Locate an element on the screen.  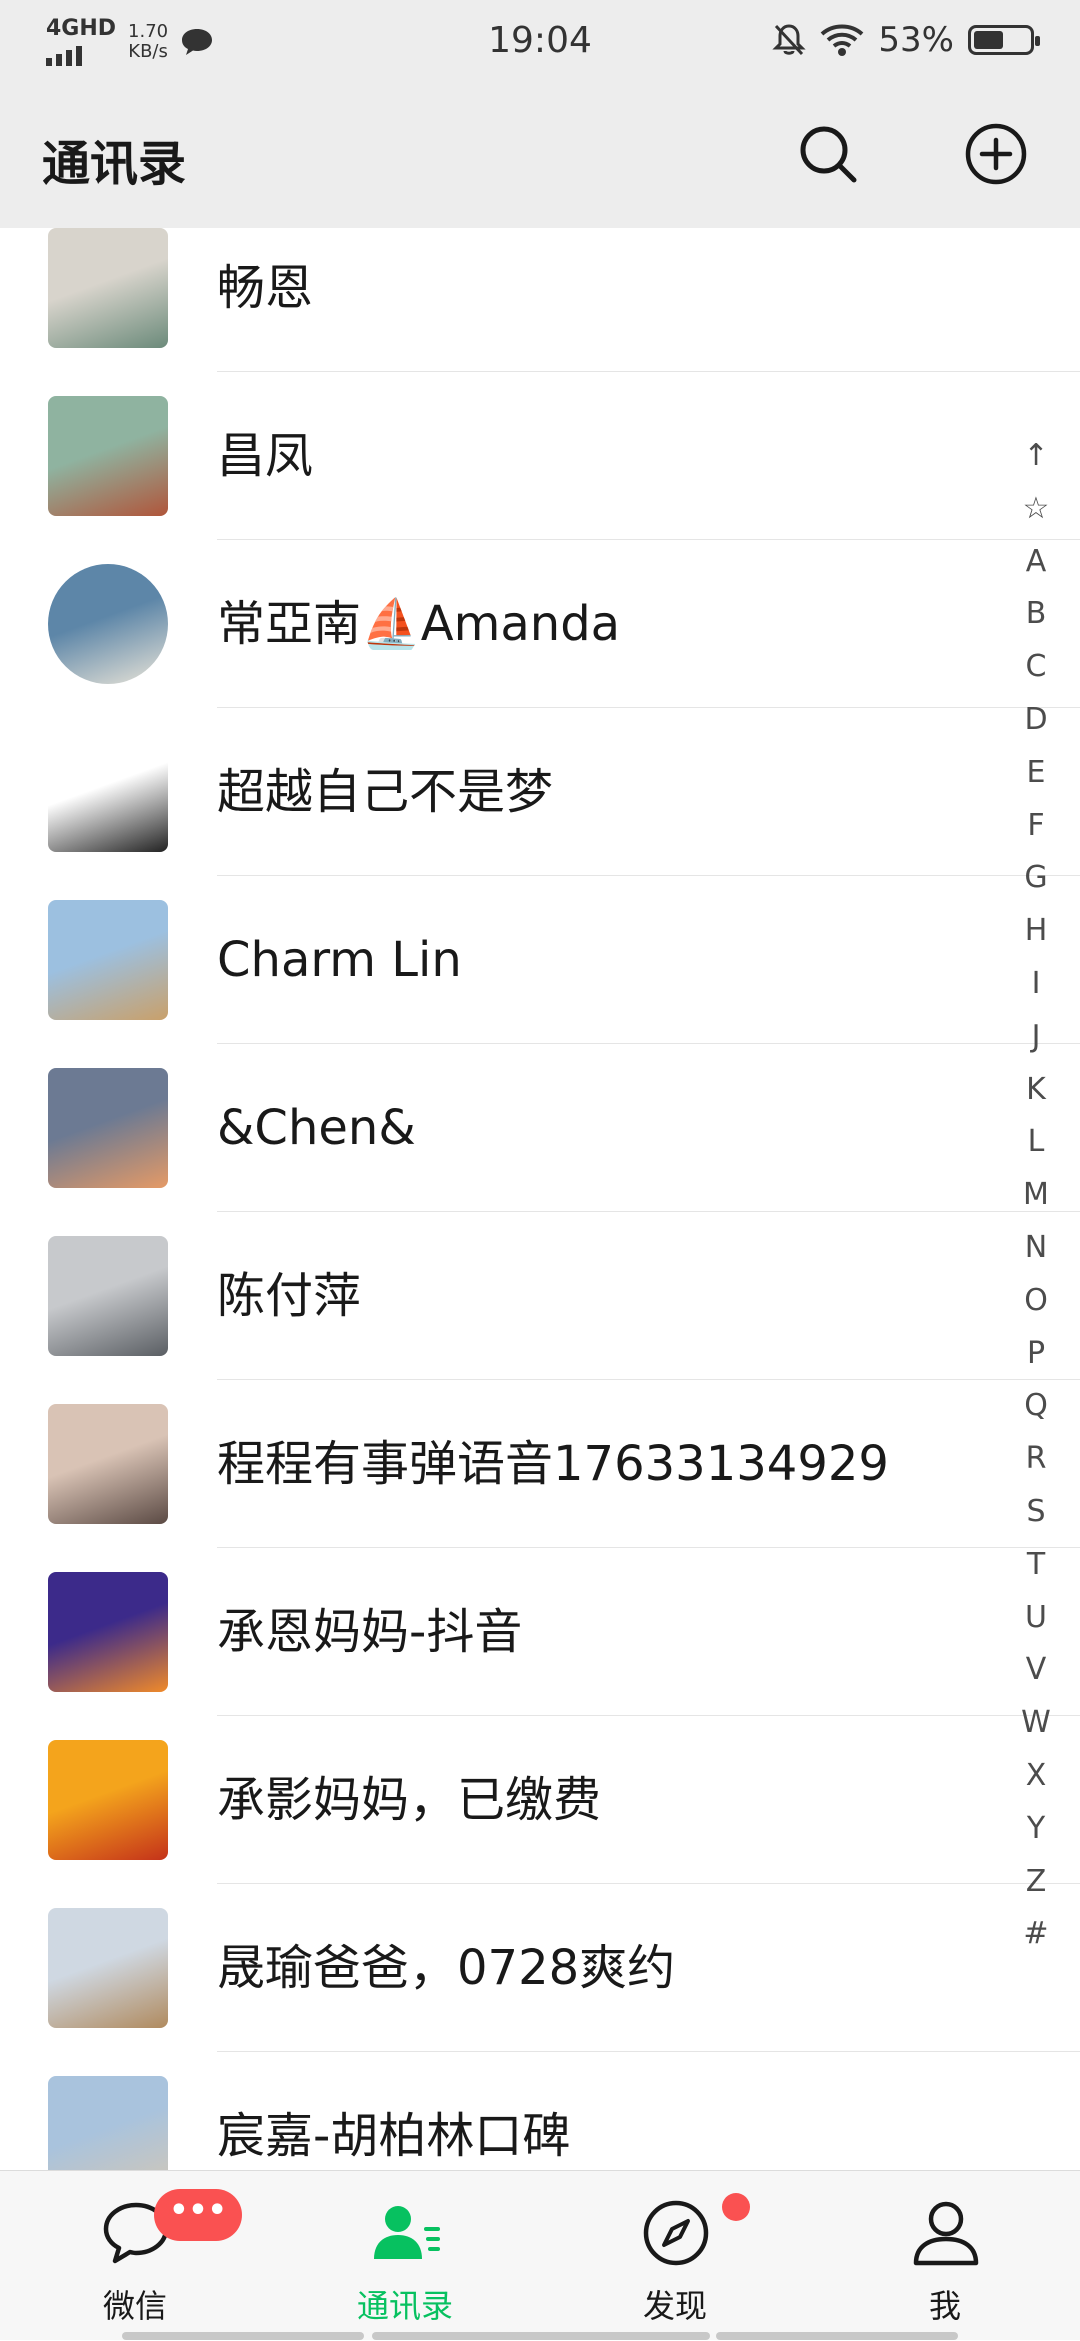
contact-row: 晟瑜爸爸，0728爽约 is located at coordinates (540, 1968).